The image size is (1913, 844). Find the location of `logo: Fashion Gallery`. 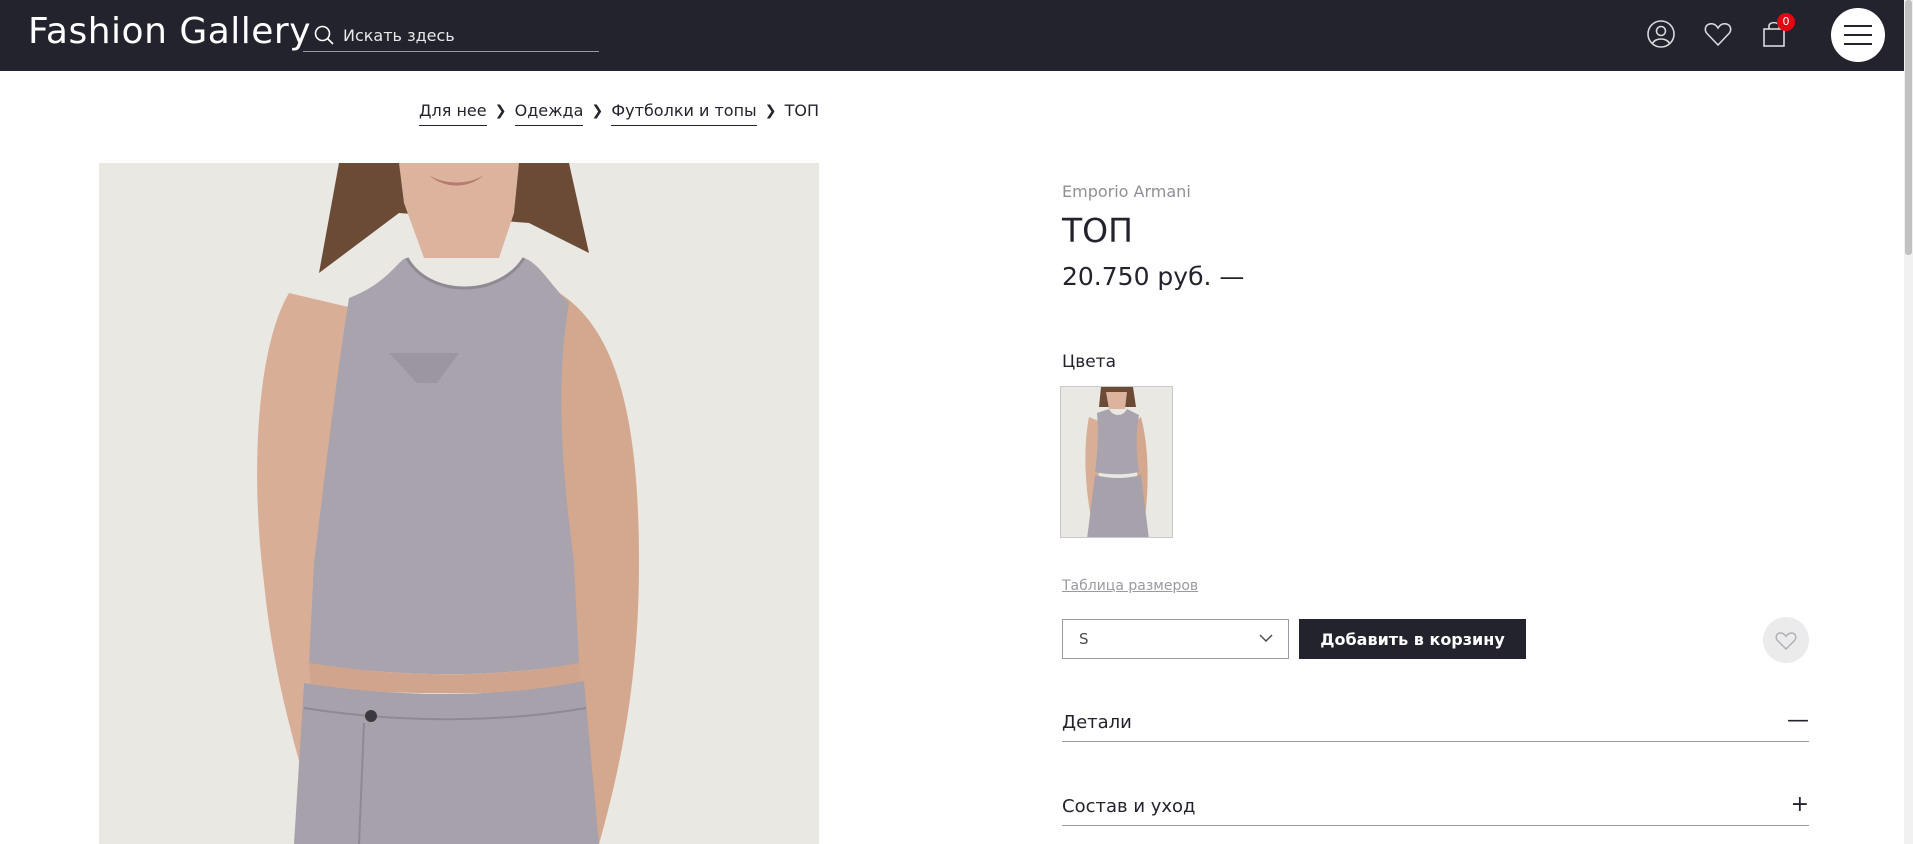

logo: Fashion Gallery is located at coordinates (169, 31).